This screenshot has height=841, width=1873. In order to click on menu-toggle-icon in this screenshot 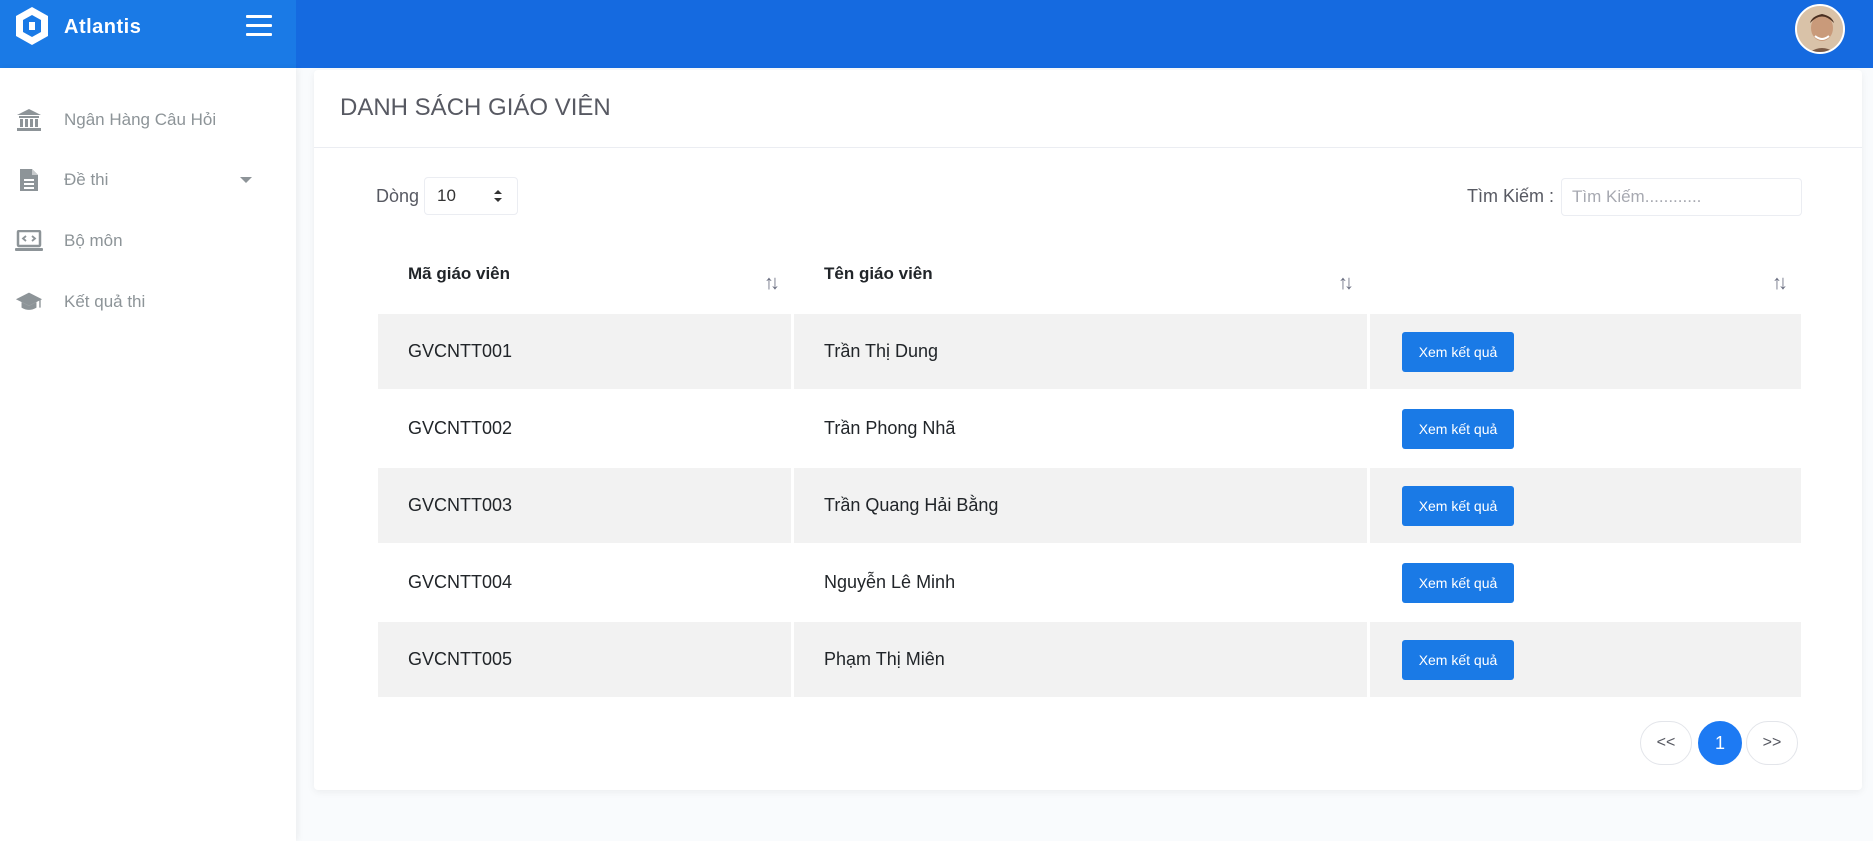, I will do `click(259, 26)`.